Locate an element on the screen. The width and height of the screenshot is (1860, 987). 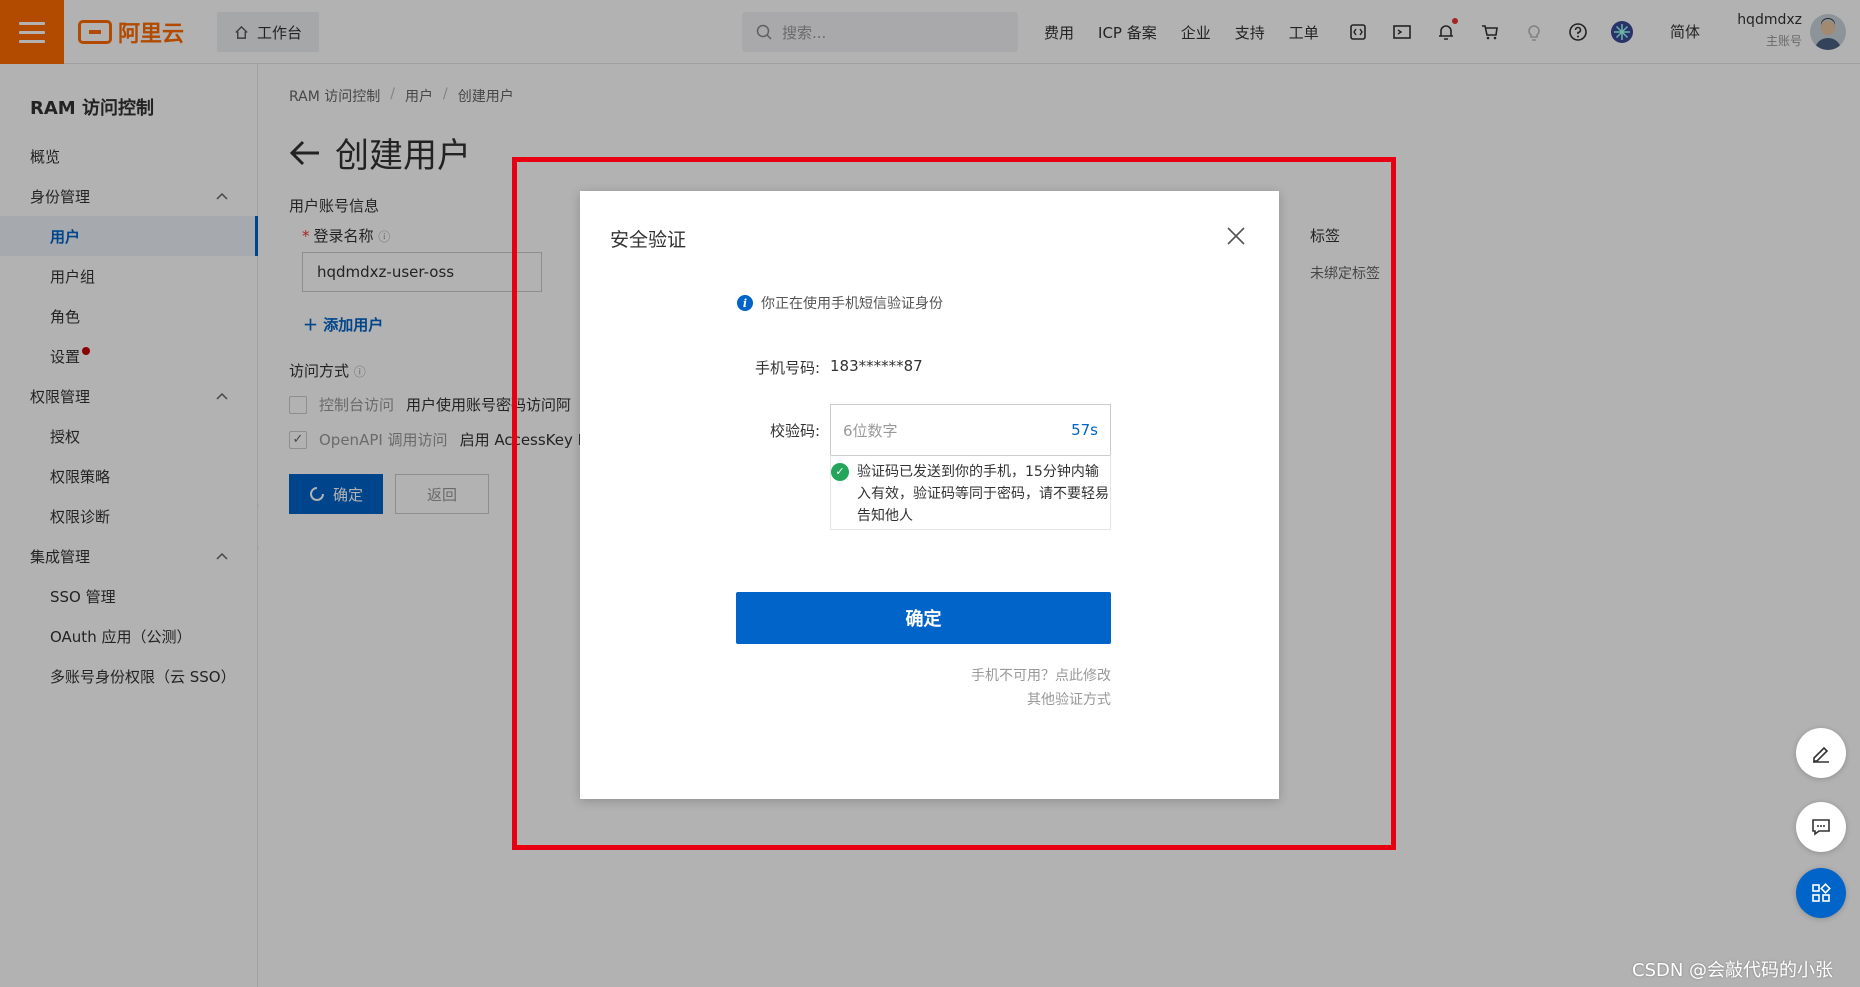
watermark: CSDN @会敲代码的小张 is located at coordinates (1733, 970).